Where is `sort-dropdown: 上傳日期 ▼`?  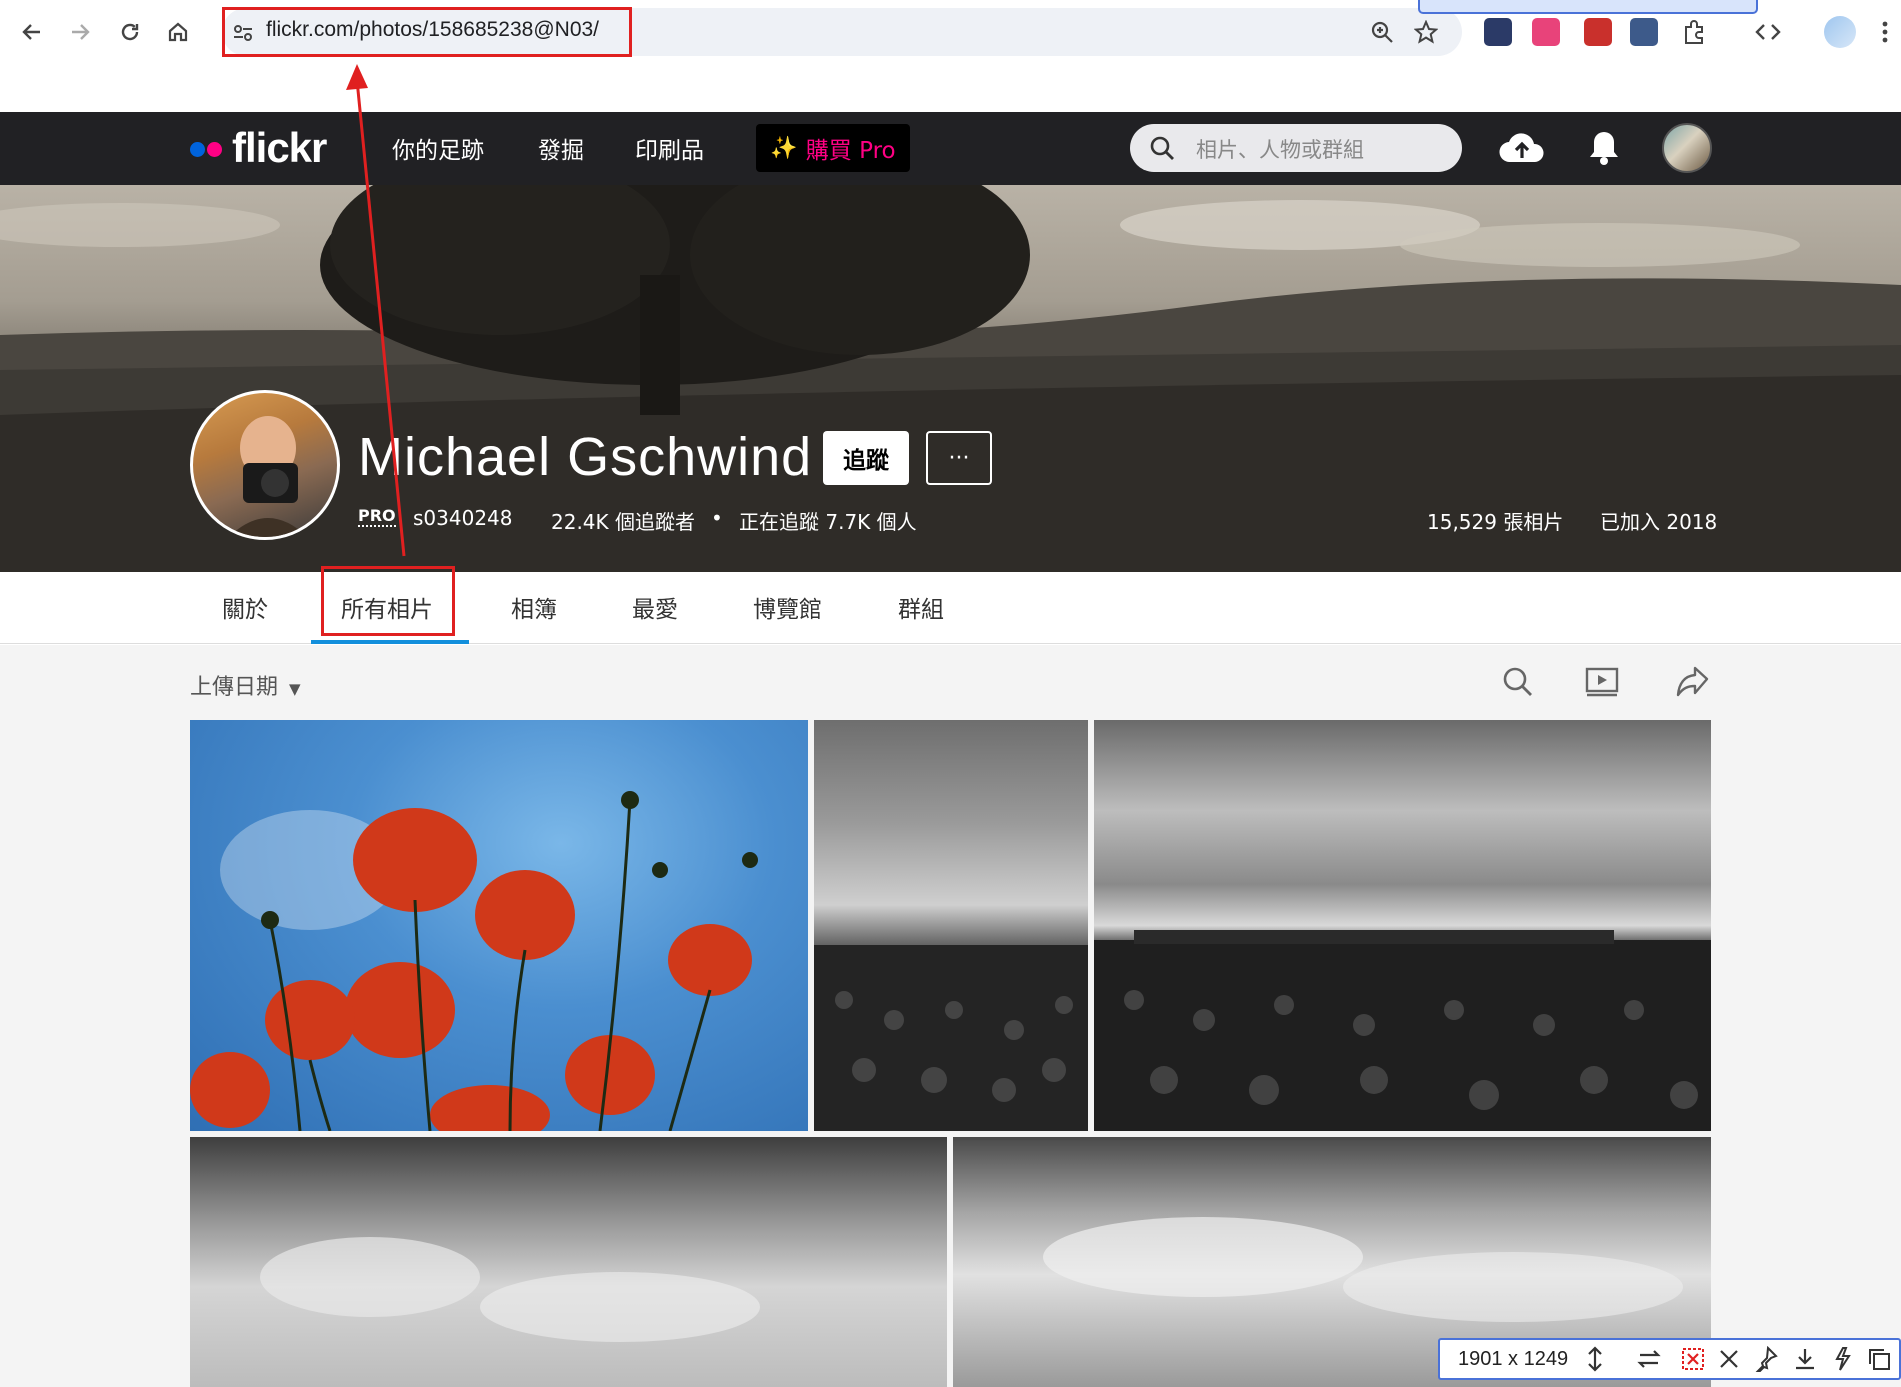 sort-dropdown: 上傳日期 ▼ is located at coordinates (245, 685).